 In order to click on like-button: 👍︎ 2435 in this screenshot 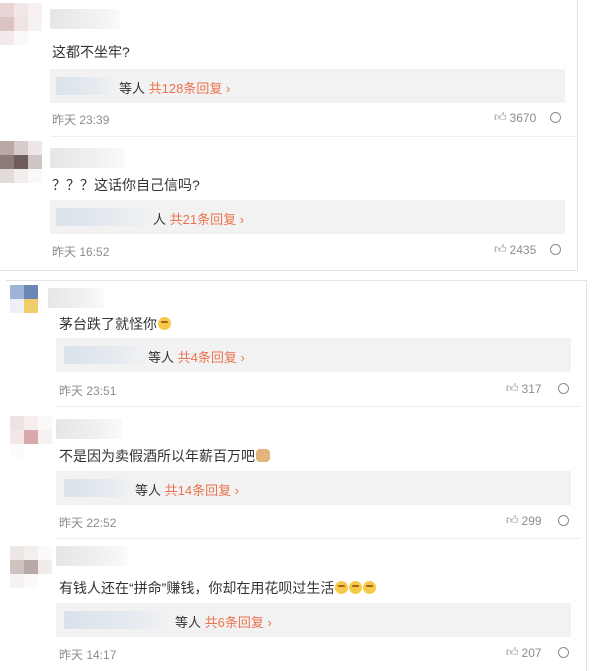, I will do `click(515, 249)`.